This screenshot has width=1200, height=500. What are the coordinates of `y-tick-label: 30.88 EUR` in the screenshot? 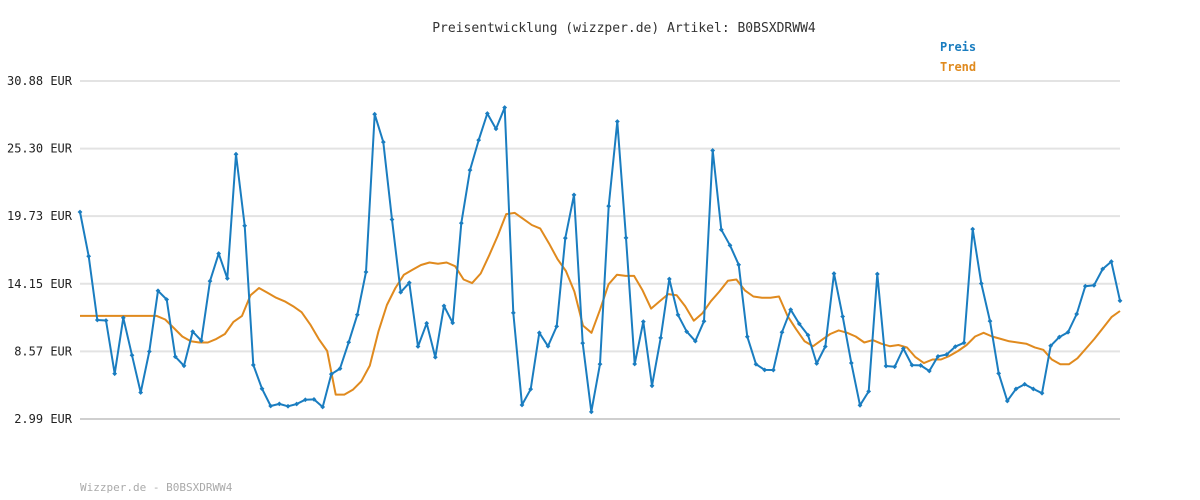 It's located at (40, 81).